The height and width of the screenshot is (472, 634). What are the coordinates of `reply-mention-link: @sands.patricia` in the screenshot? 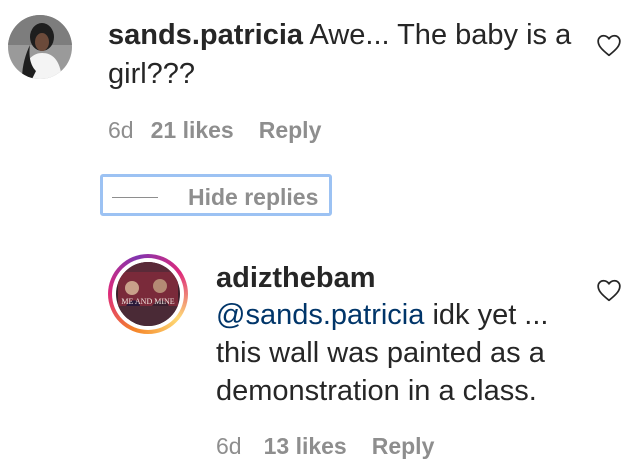 It's located at (320, 315).